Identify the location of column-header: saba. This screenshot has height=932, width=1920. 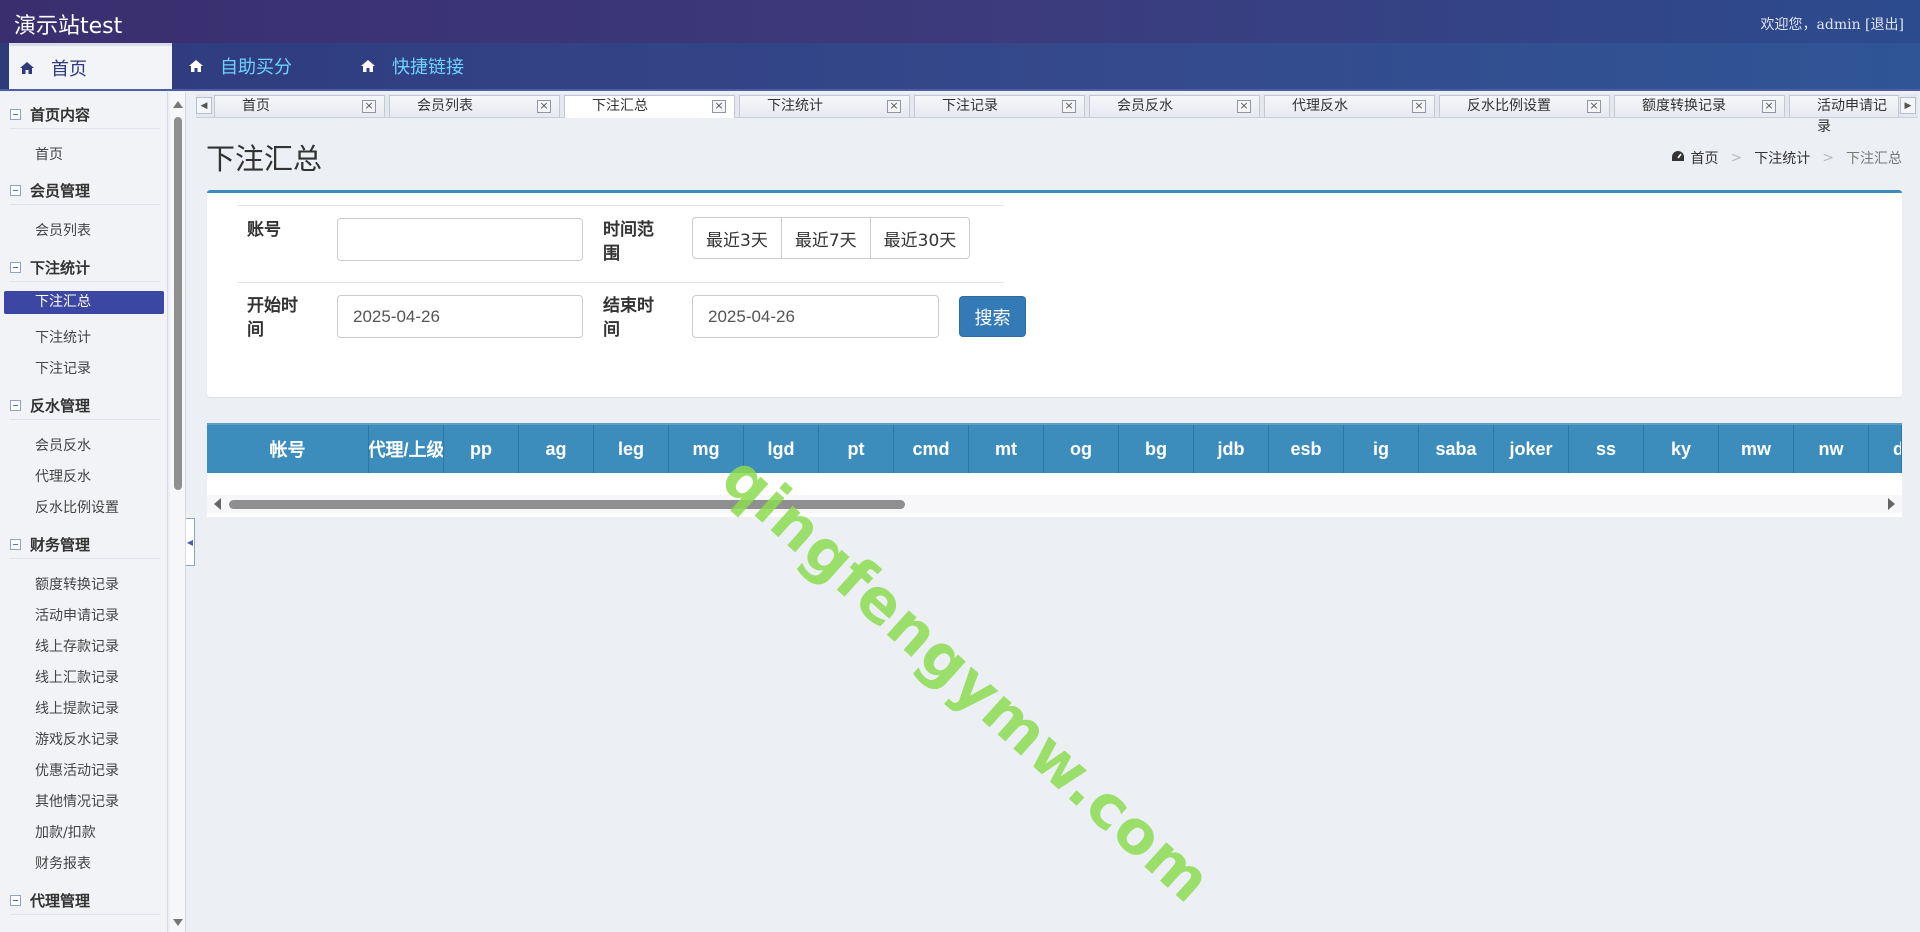
(1456, 449).